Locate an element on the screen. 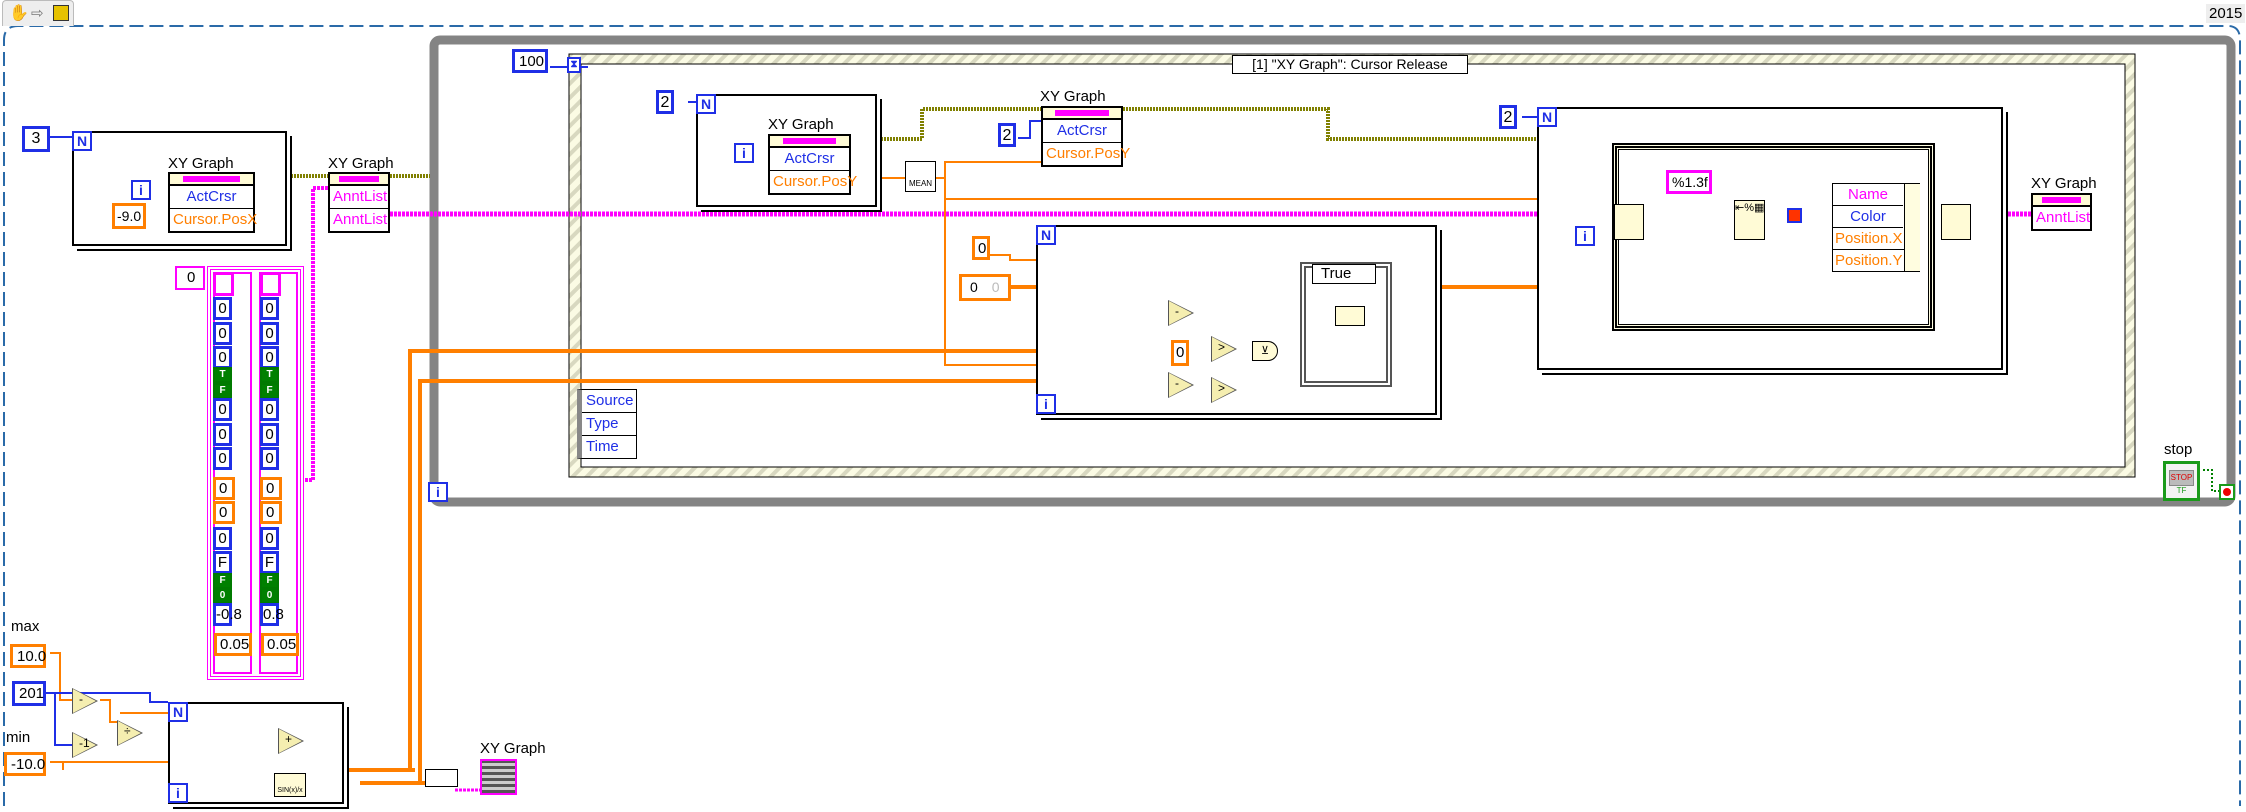 Image resolution: width=2246 pixels, height=812 pixels. init-constant: 0 is located at coordinates (981, 248).